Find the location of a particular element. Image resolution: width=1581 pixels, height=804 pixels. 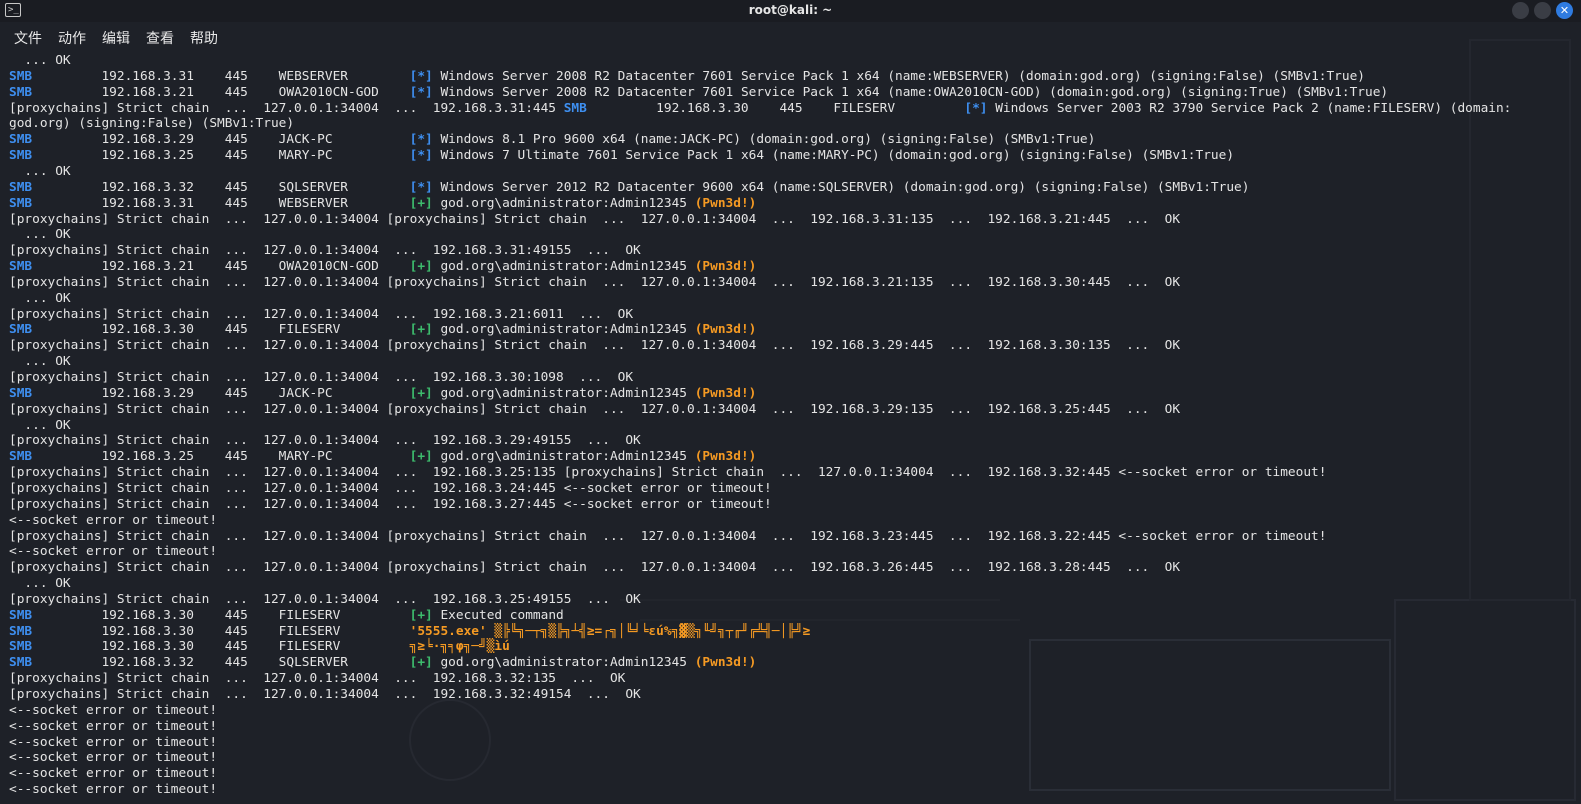

terminal-text: 192.168.3.29 445 JACK-PC is located at coordinates (221, 140).